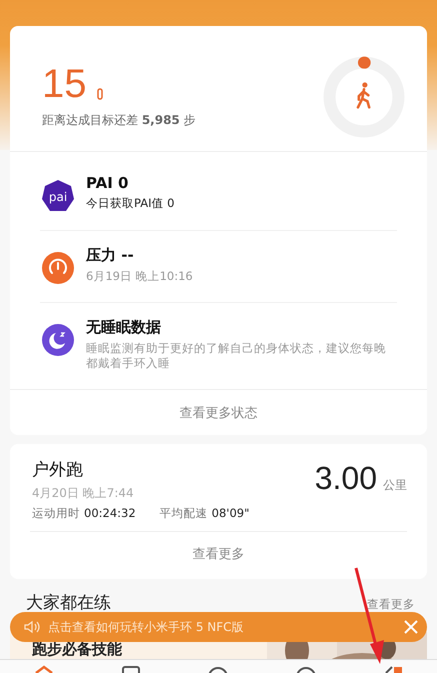  I want to click on status-title: 无睡眠数据, so click(124, 327).